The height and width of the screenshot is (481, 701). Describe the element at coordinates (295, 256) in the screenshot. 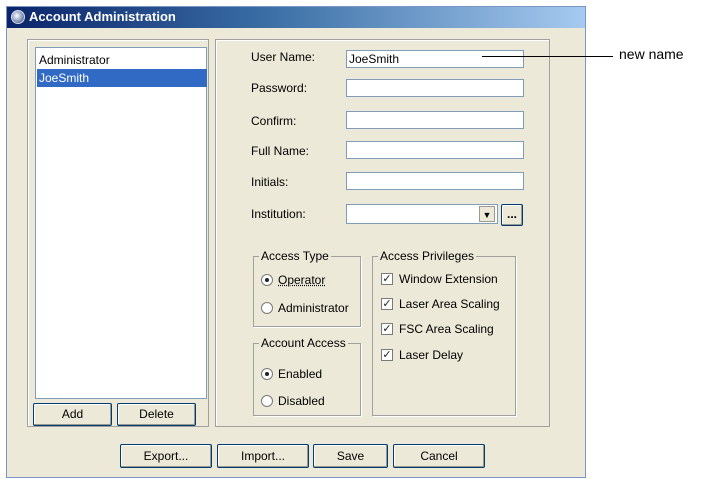

I see `access-type-legend: Access Type` at that location.